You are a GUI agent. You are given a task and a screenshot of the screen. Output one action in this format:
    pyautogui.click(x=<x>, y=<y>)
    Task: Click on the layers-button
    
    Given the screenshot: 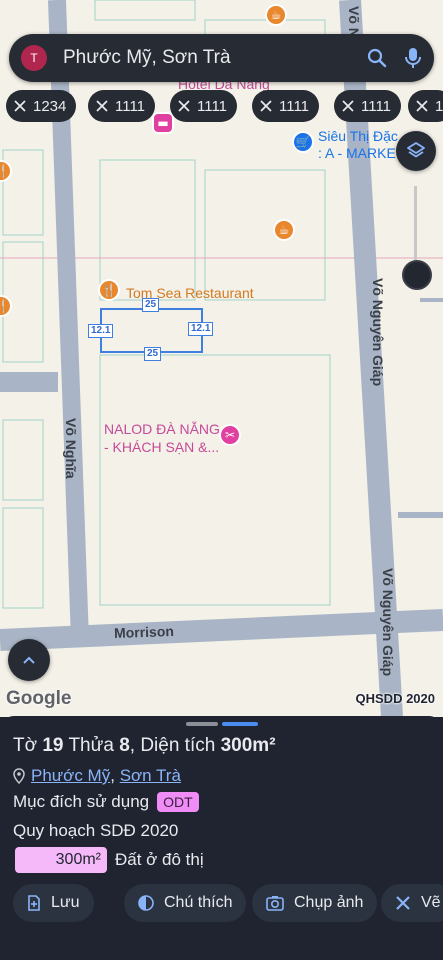 What is the action you would take?
    pyautogui.click(x=416, y=151)
    